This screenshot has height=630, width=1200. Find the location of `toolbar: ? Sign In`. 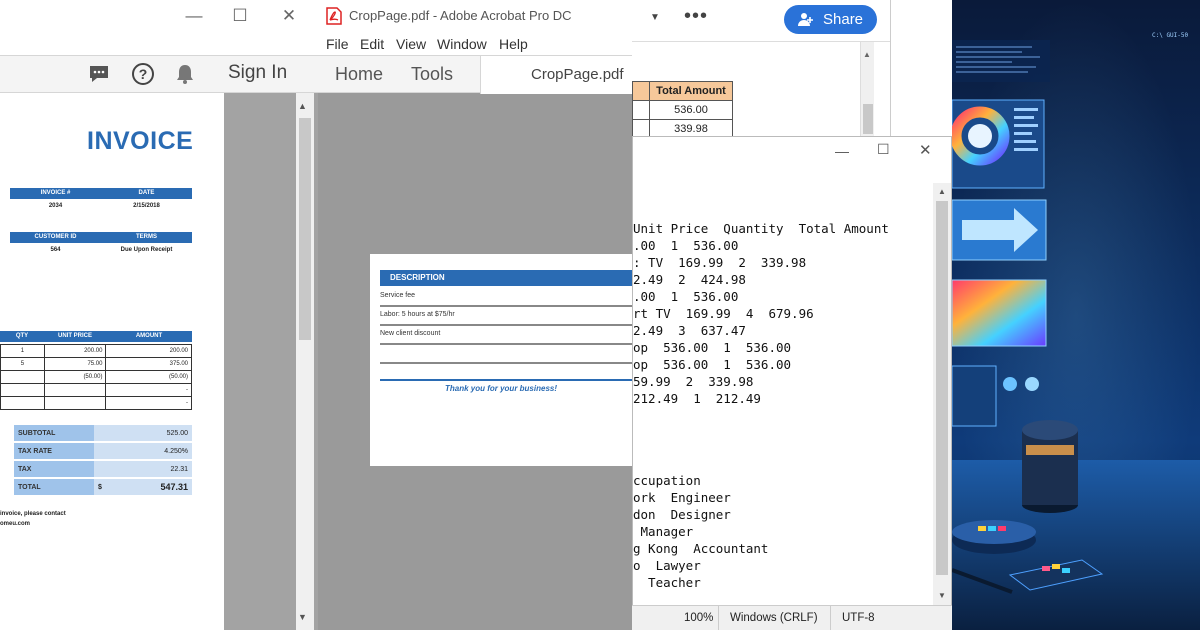

toolbar: ? Sign In is located at coordinates (159, 74).